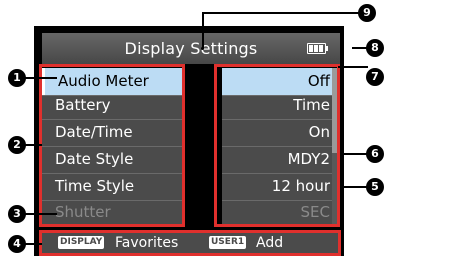 The image size is (470, 261). Describe the element at coordinates (17, 145) in the screenshot. I see `callout-2-badge: 2` at that location.